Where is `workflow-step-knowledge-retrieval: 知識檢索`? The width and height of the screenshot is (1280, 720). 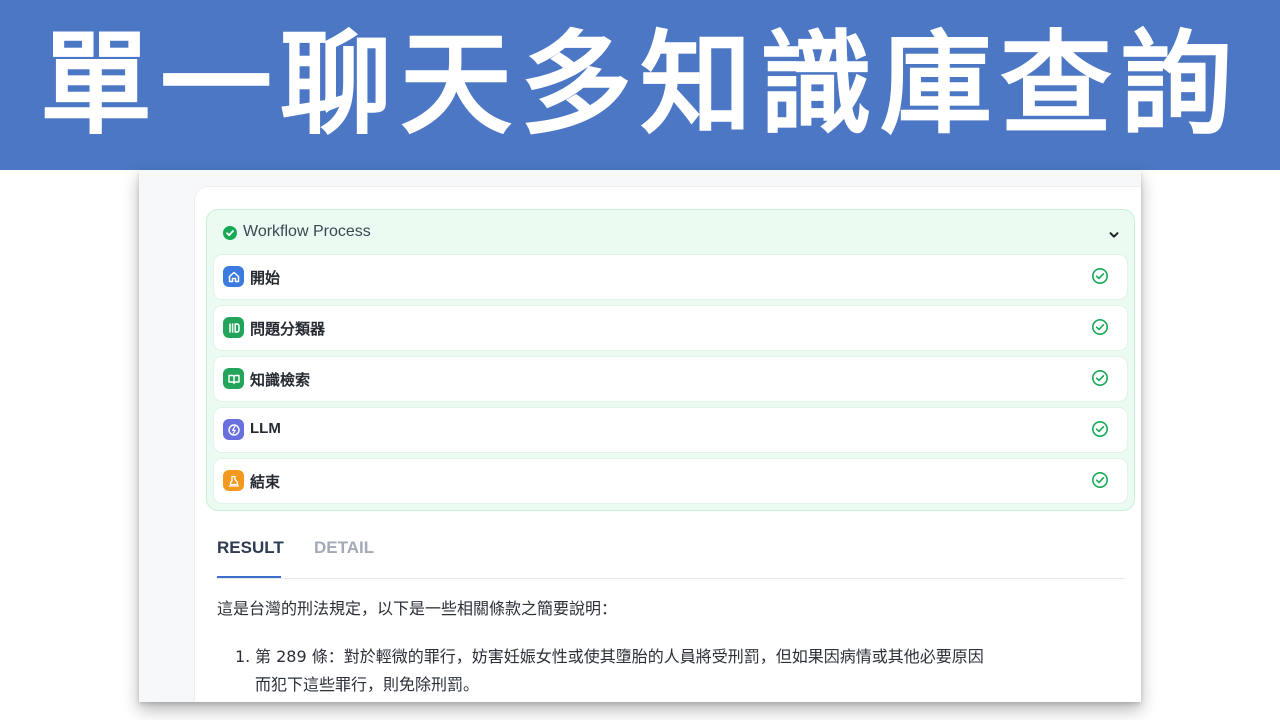
workflow-step-knowledge-retrieval: 知識檢索 is located at coordinates (670, 379).